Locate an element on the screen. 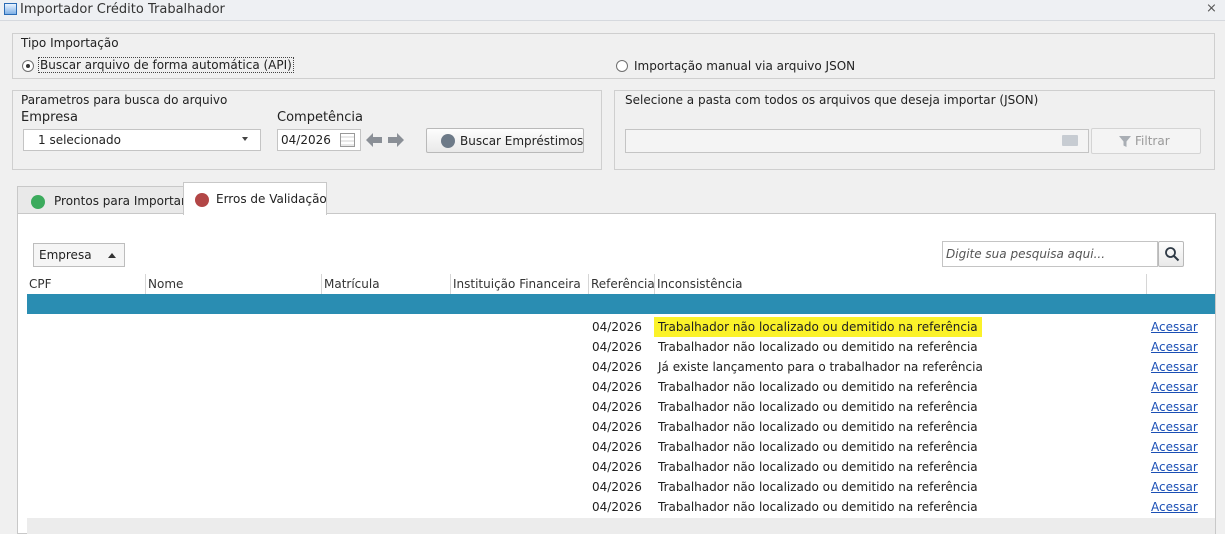  app-icon is located at coordinates (10, 9).